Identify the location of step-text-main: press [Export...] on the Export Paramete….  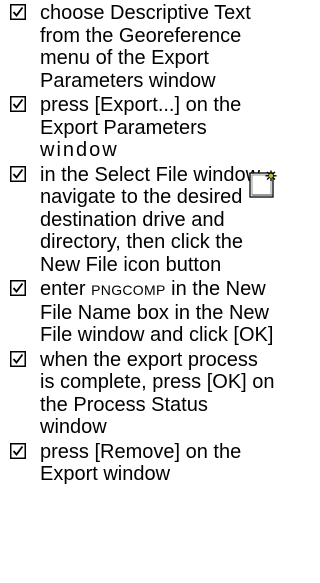
(141, 116).